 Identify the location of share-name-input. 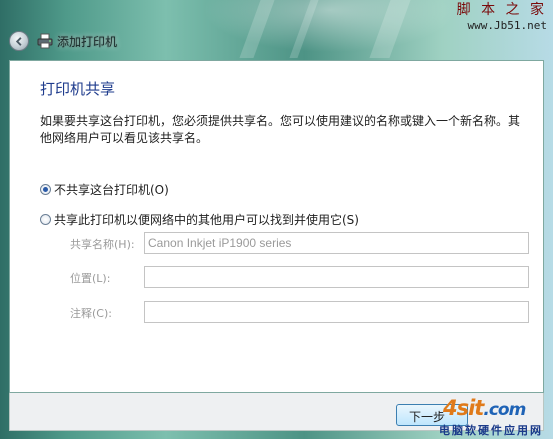
(336, 243).